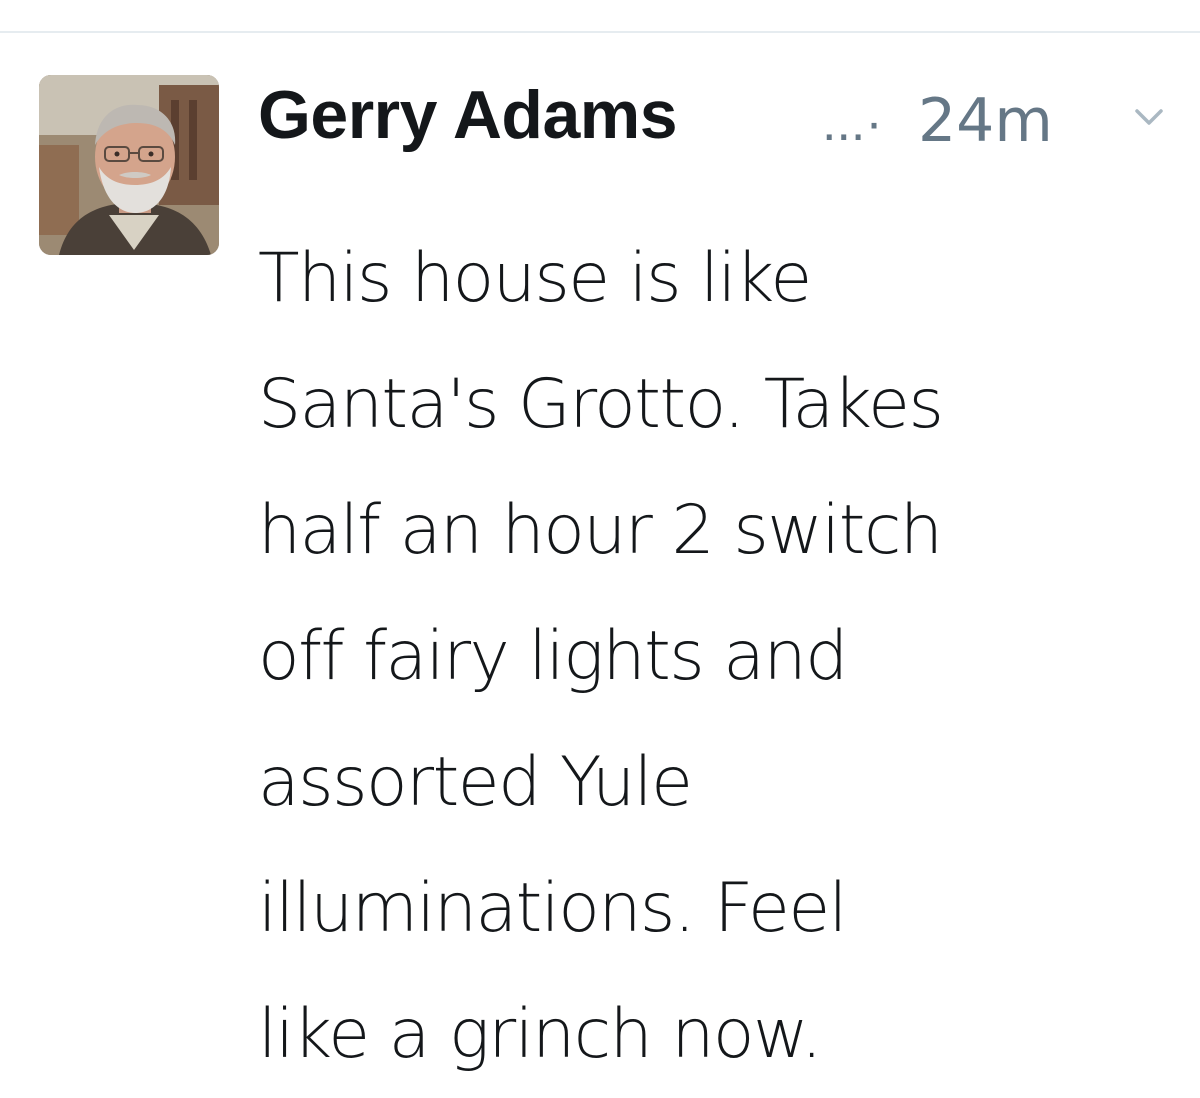 This screenshot has height=1098, width=1200. Describe the element at coordinates (601, 404) in the screenshot. I see `tweet-text-line: Santa's Grotto. Takes` at that location.